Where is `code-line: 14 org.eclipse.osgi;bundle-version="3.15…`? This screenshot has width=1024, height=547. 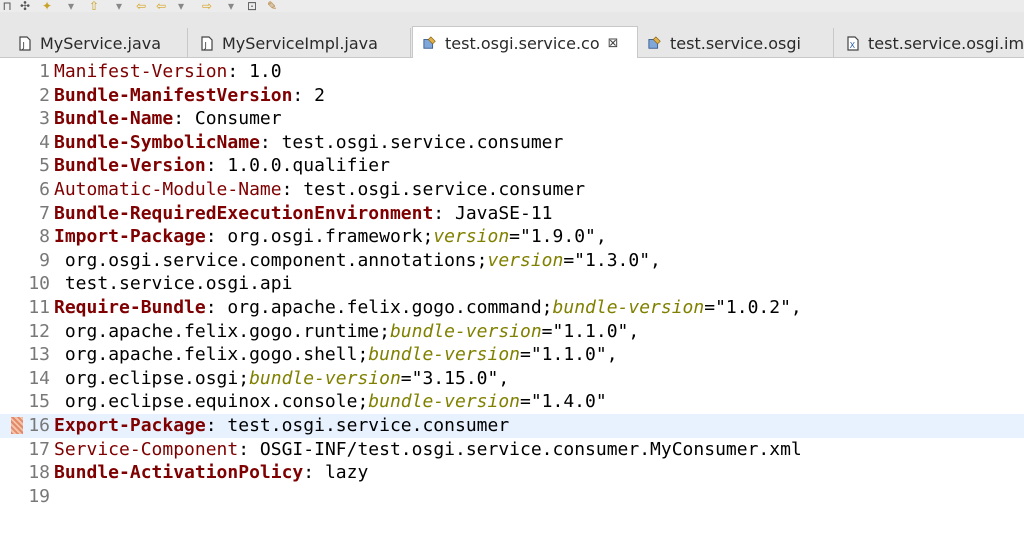
code-line: 14 org.eclipse.osgi;bundle-version="3.15… is located at coordinates (512, 379).